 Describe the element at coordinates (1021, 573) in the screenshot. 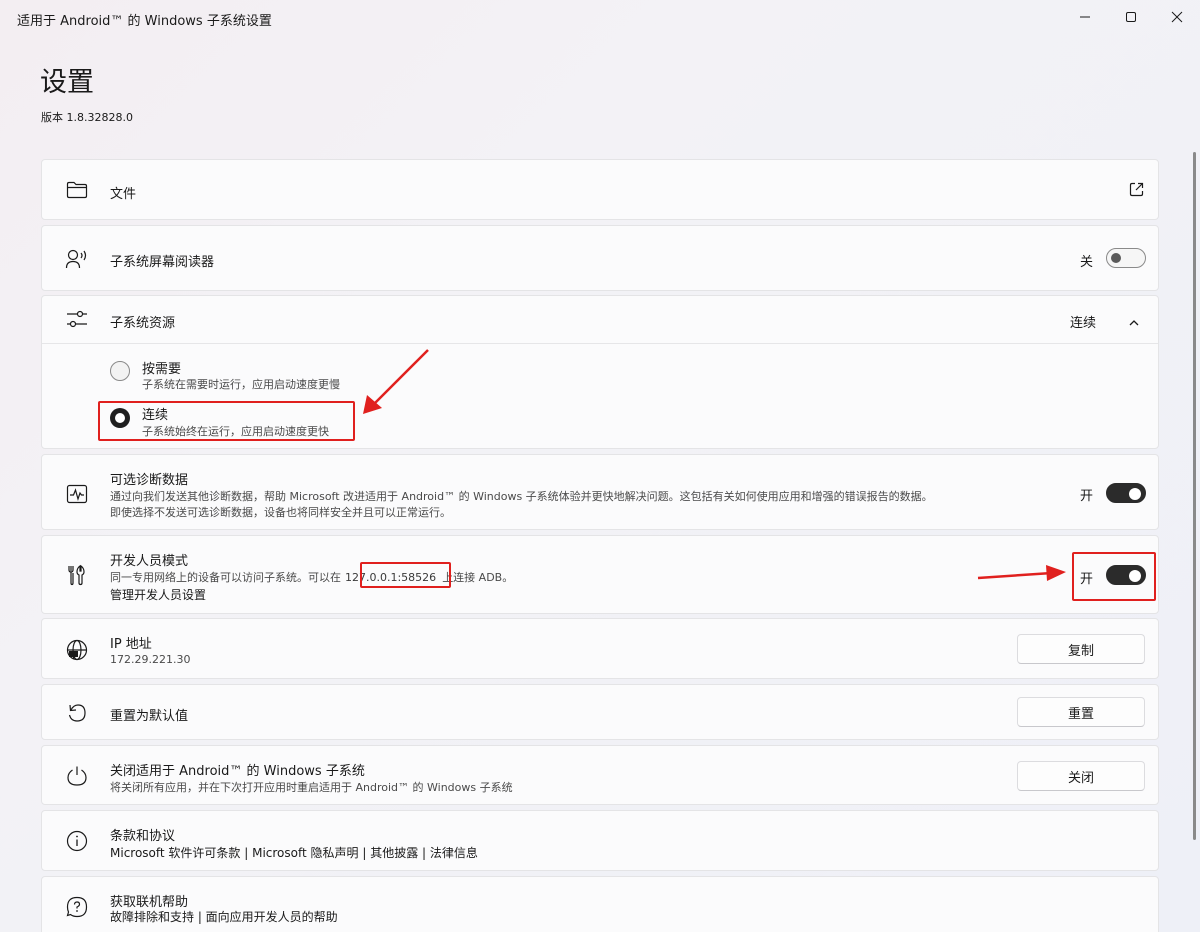

I see `annotation-arrow-developer-toggle` at that location.